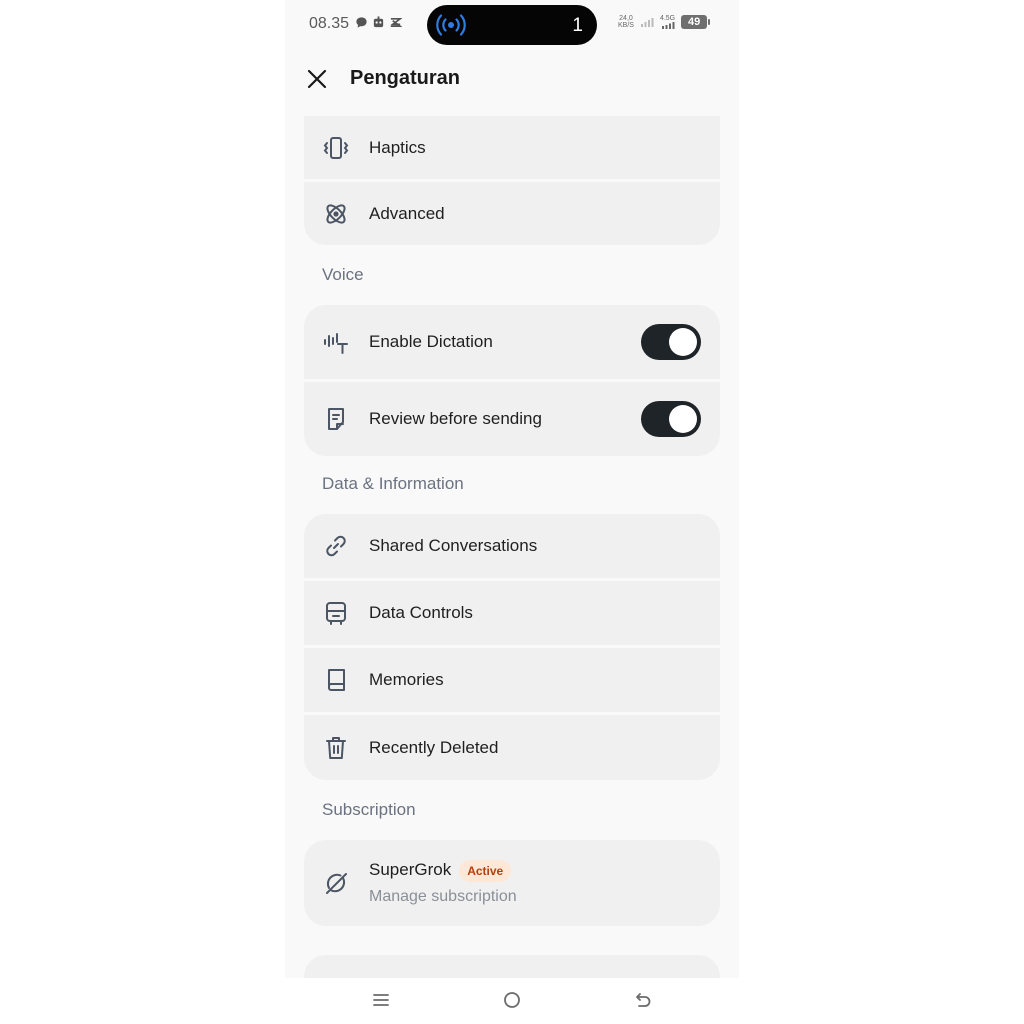  I want to click on settings-row-recently-deleted: Recently Deleted, so click(512, 747).